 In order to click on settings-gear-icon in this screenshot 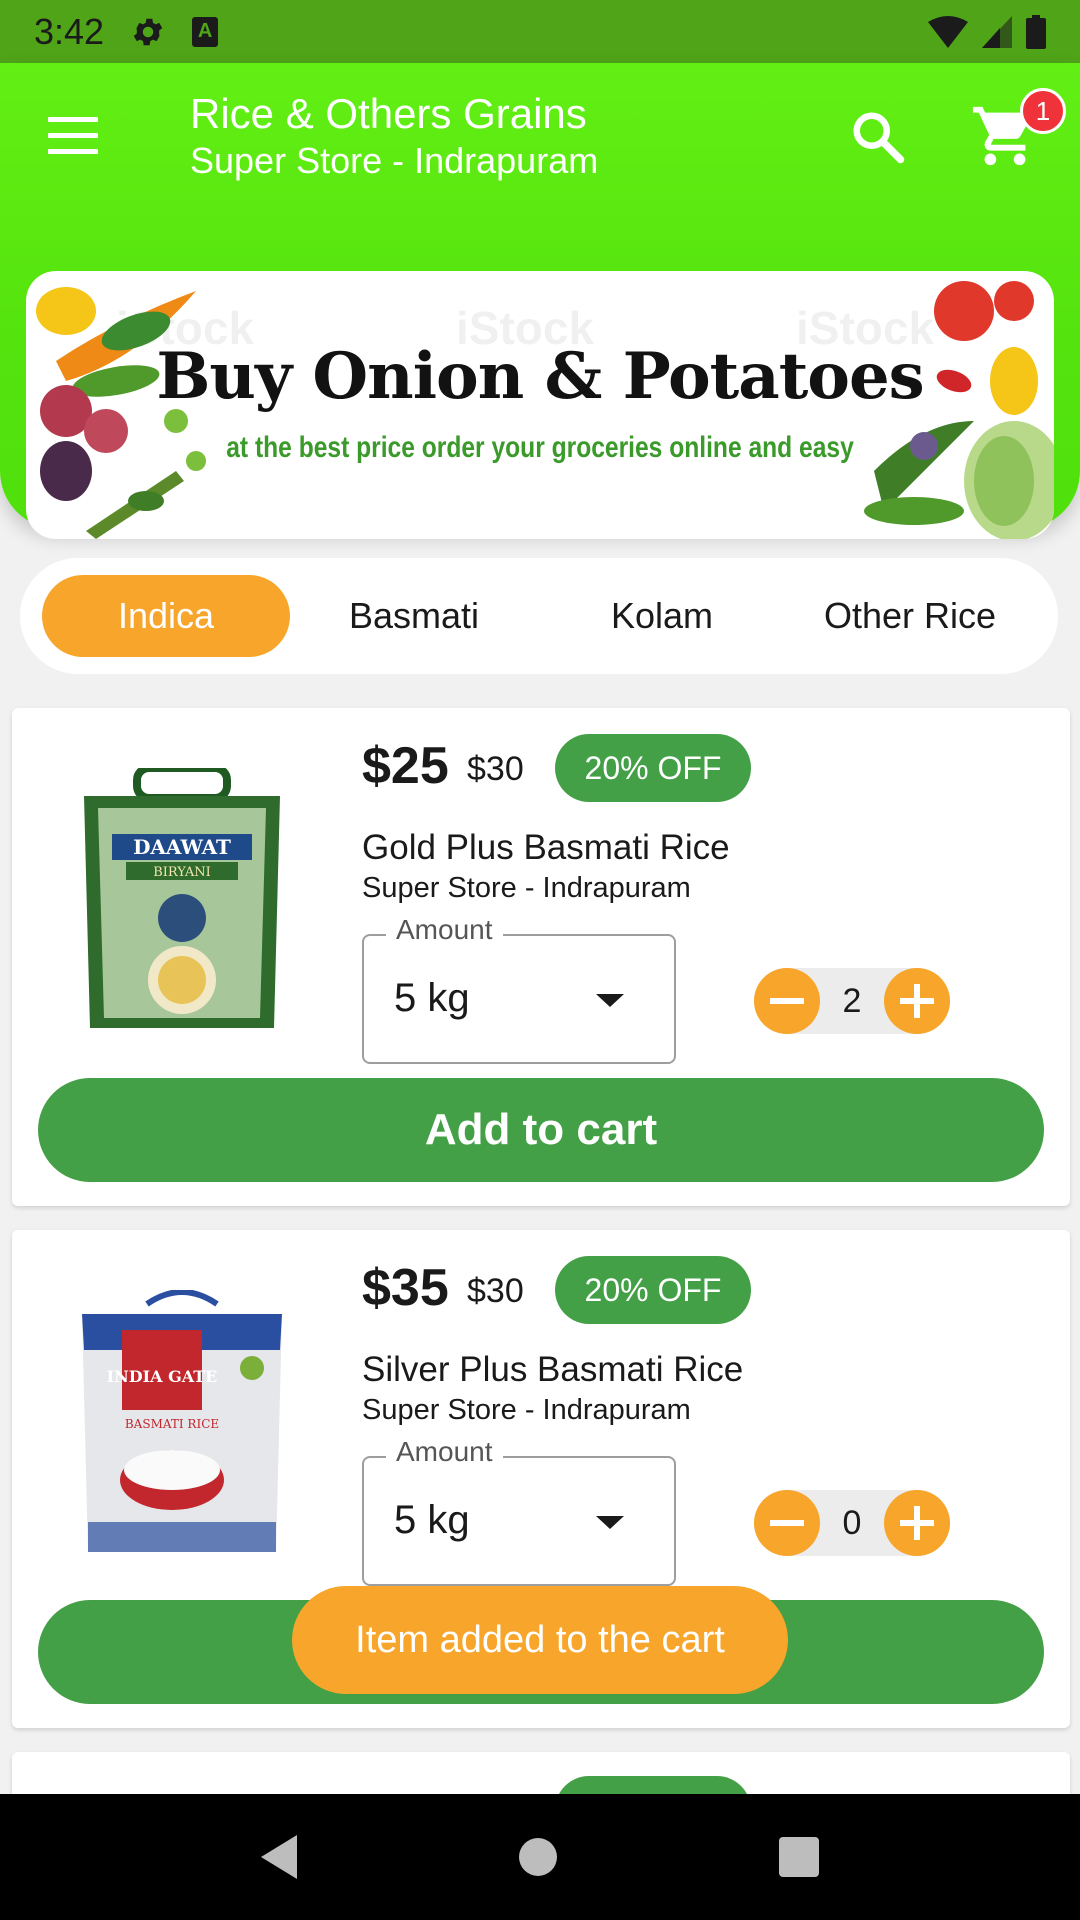, I will do `click(148, 31)`.